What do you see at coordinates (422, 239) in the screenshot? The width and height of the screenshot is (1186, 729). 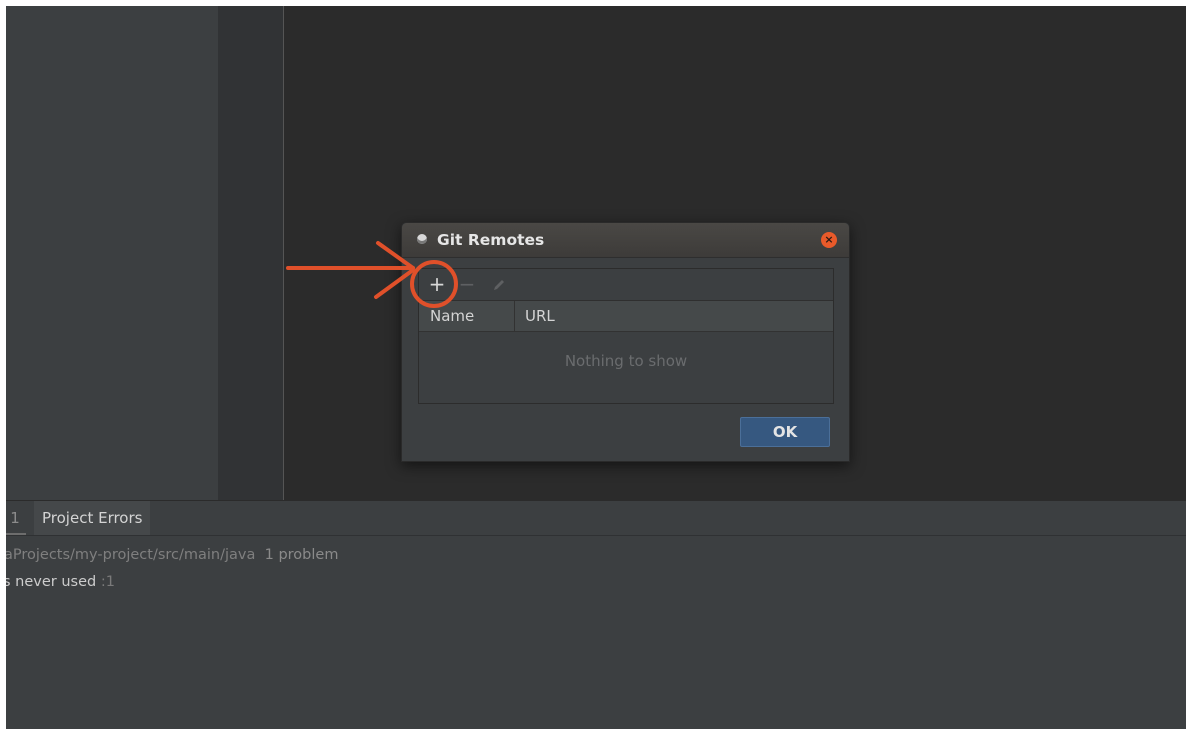 I see `app-icon` at bounding box center [422, 239].